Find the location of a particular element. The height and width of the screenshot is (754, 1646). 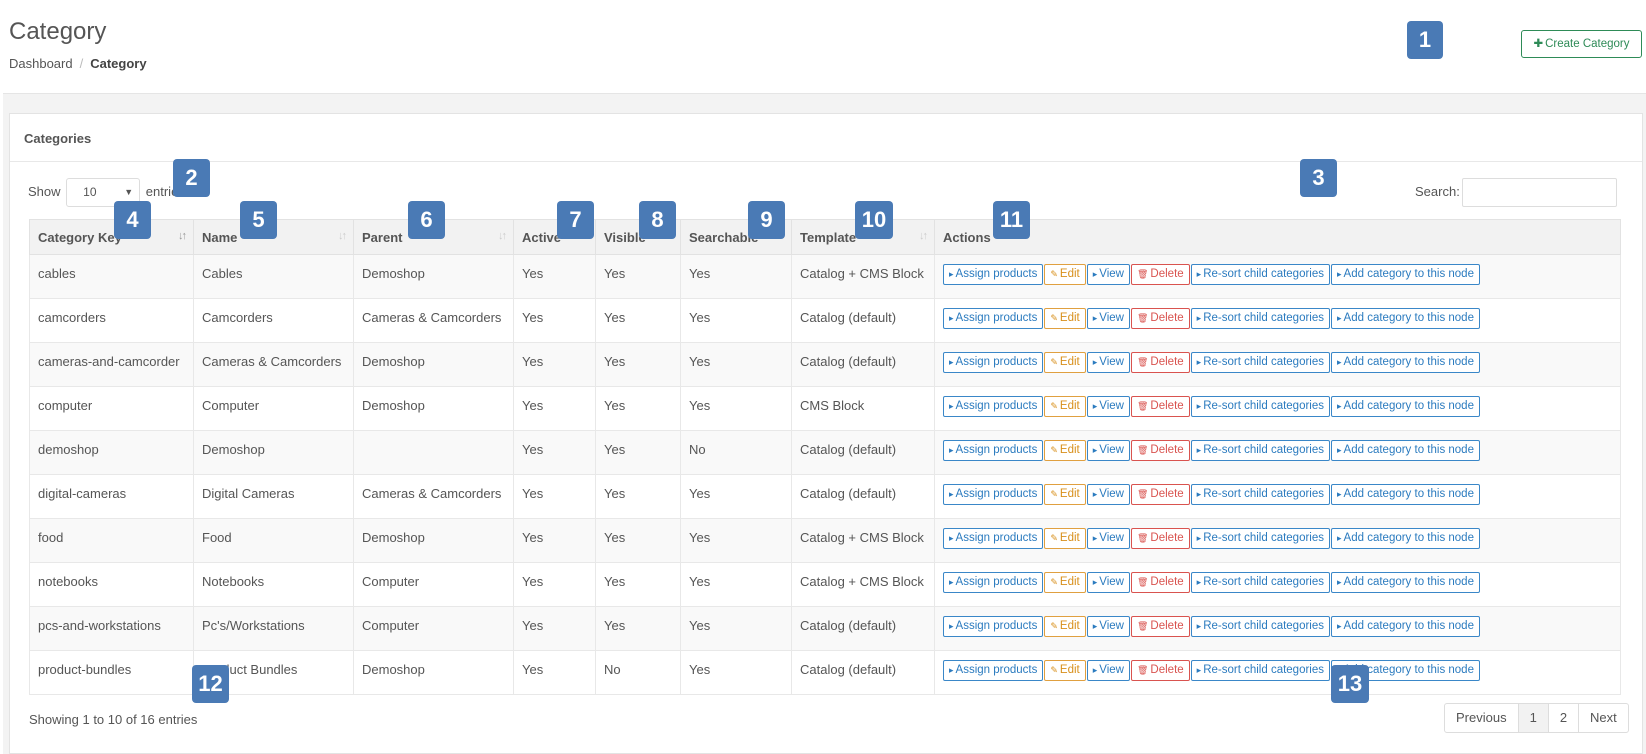

pagination-page-1: 1 is located at coordinates (1533, 718).